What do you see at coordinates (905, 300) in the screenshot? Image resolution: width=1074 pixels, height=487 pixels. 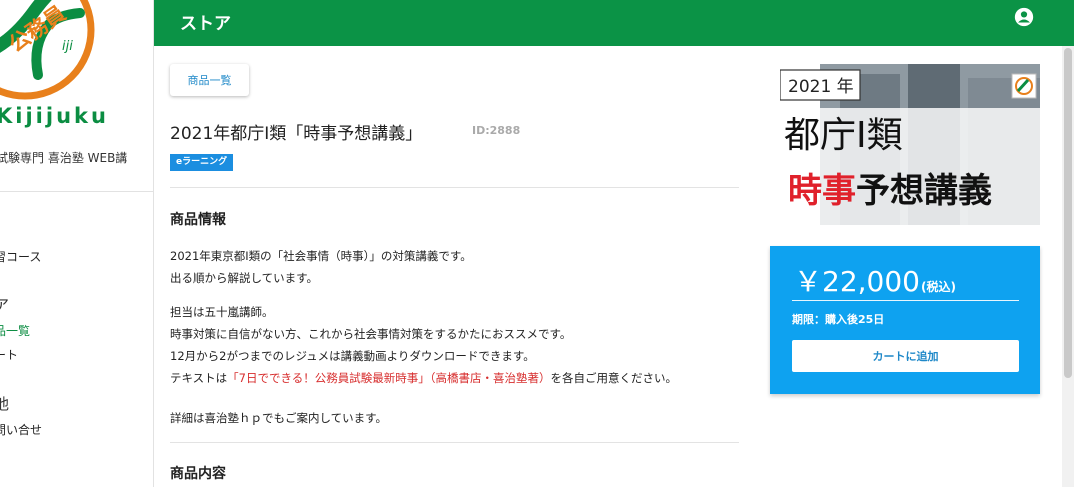 I see `price-divider` at bounding box center [905, 300].